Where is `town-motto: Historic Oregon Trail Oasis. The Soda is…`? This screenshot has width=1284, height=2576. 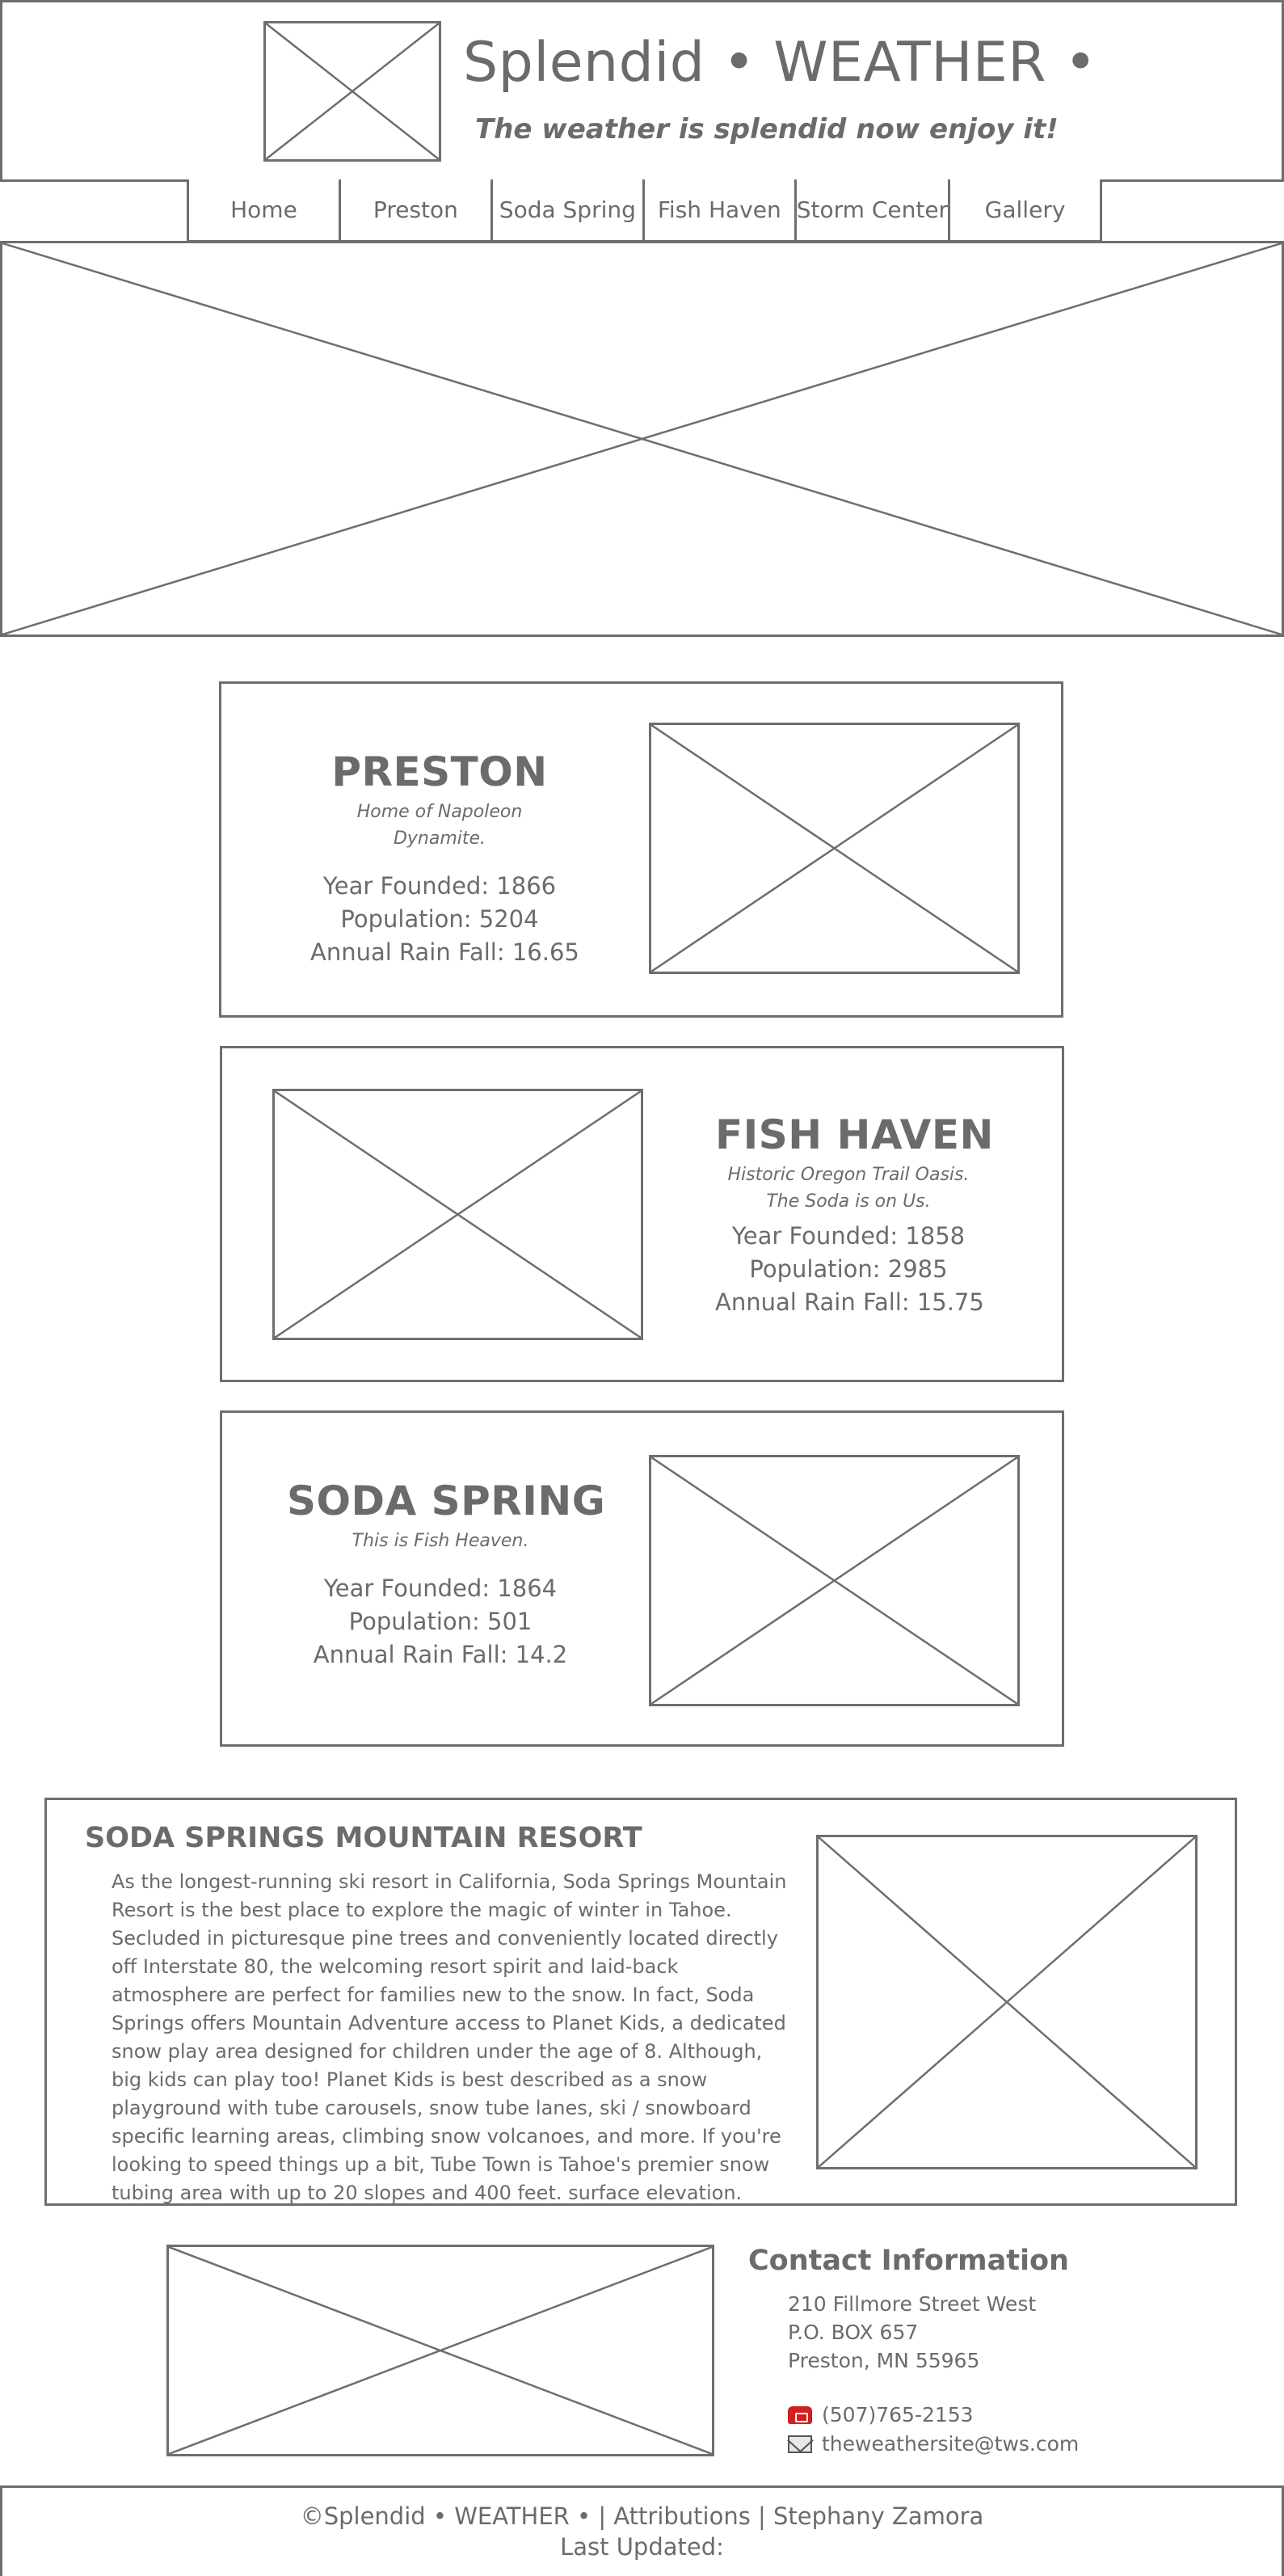 town-motto: Historic Oregon Trail Oasis. The Soda is… is located at coordinates (849, 1188).